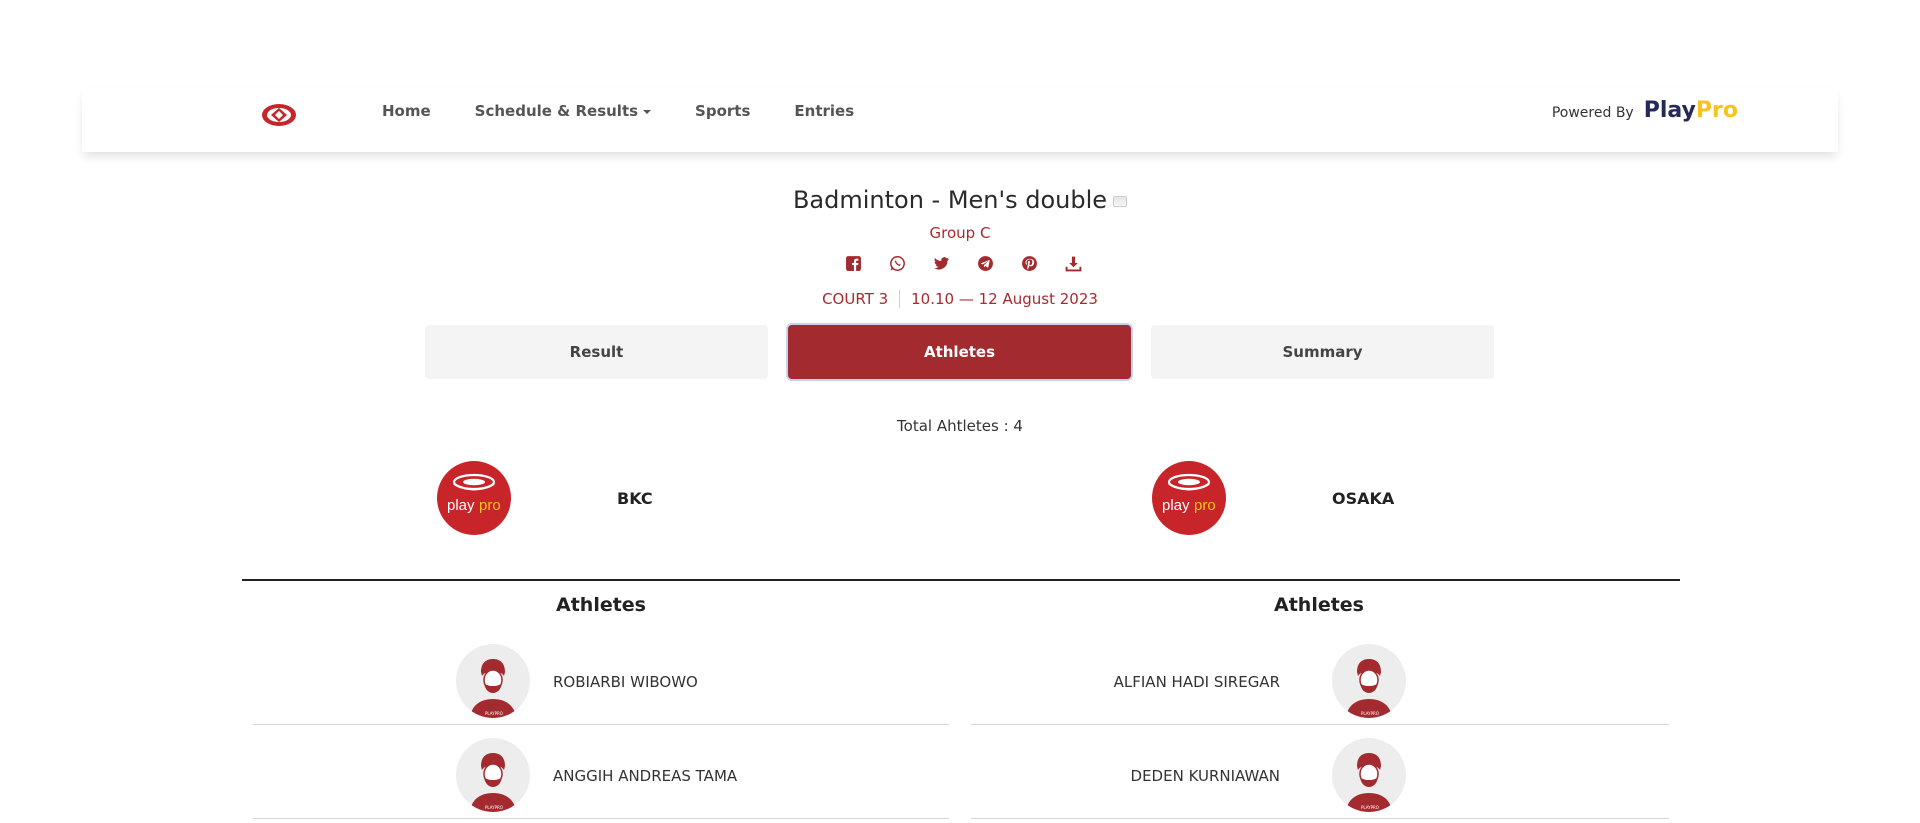 Image resolution: width=1920 pixels, height=823 pixels. Describe the element at coordinates (1319, 605) in the screenshot. I see `athletes-title-right: Athletes` at that location.